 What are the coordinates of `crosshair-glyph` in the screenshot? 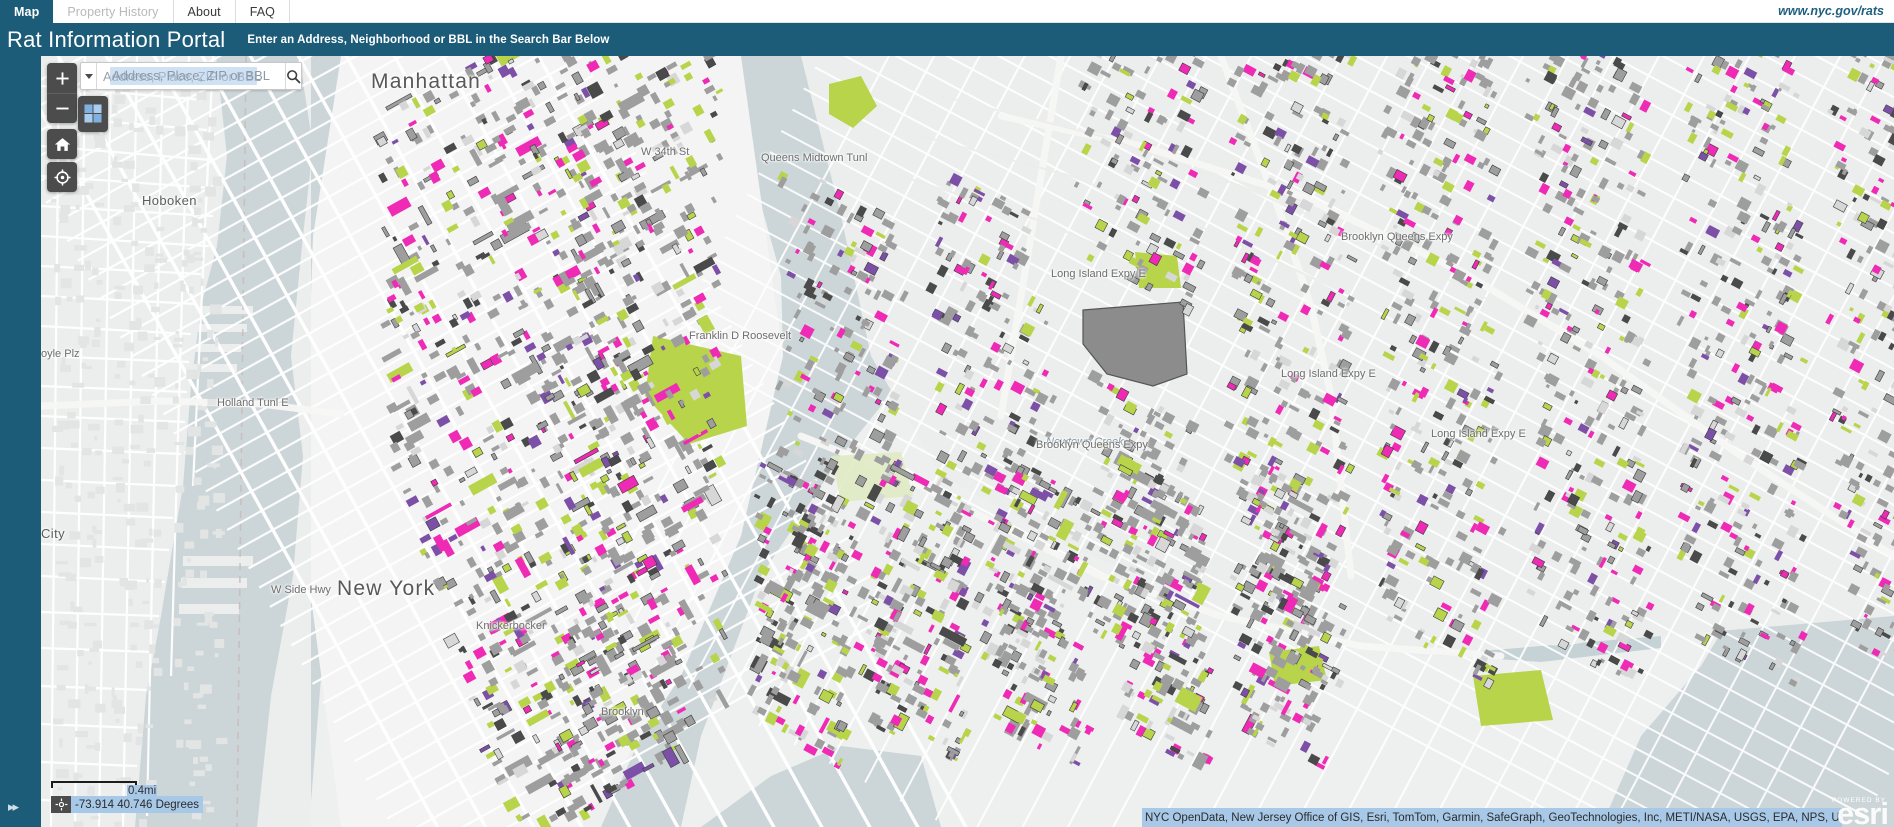 It's located at (61, 804).